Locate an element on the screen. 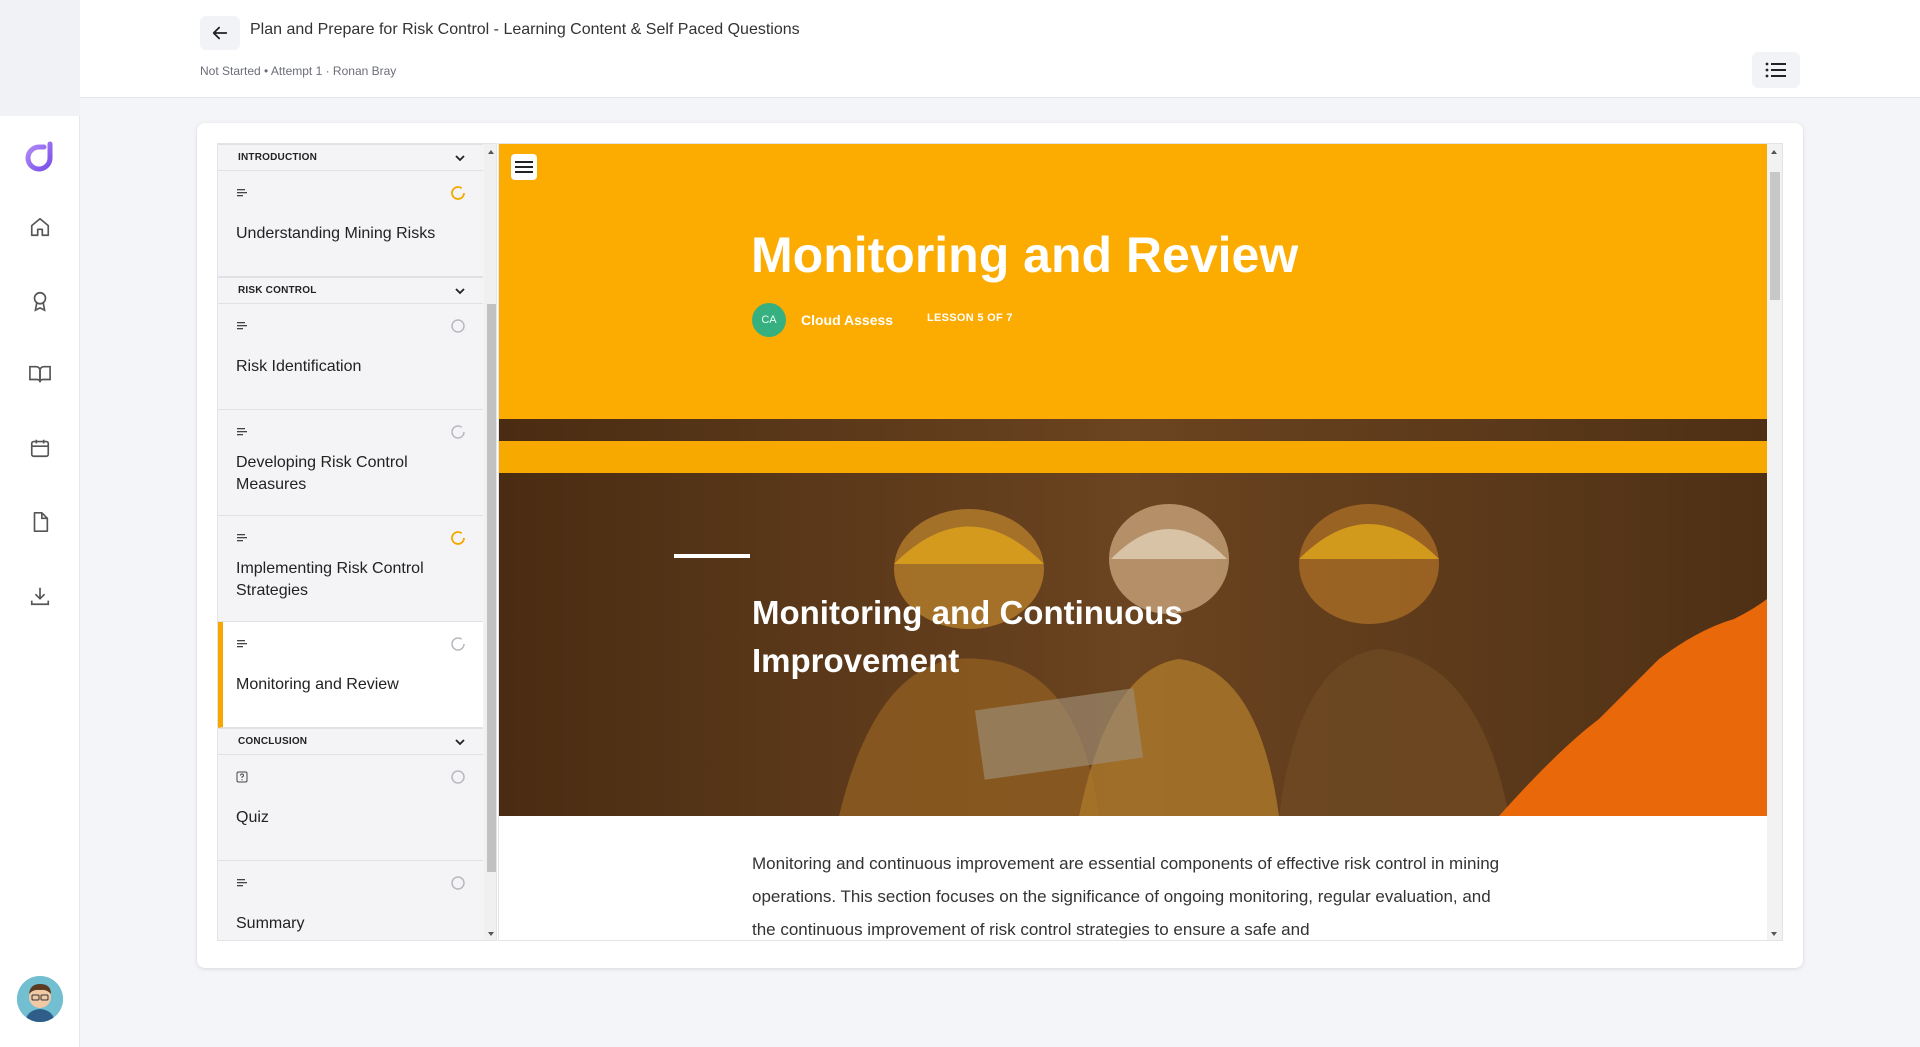 The height and width of the screenshot is (1047, 1920). section-header-risk-control: RISK CONTROL is located at coordinates (350, 290).